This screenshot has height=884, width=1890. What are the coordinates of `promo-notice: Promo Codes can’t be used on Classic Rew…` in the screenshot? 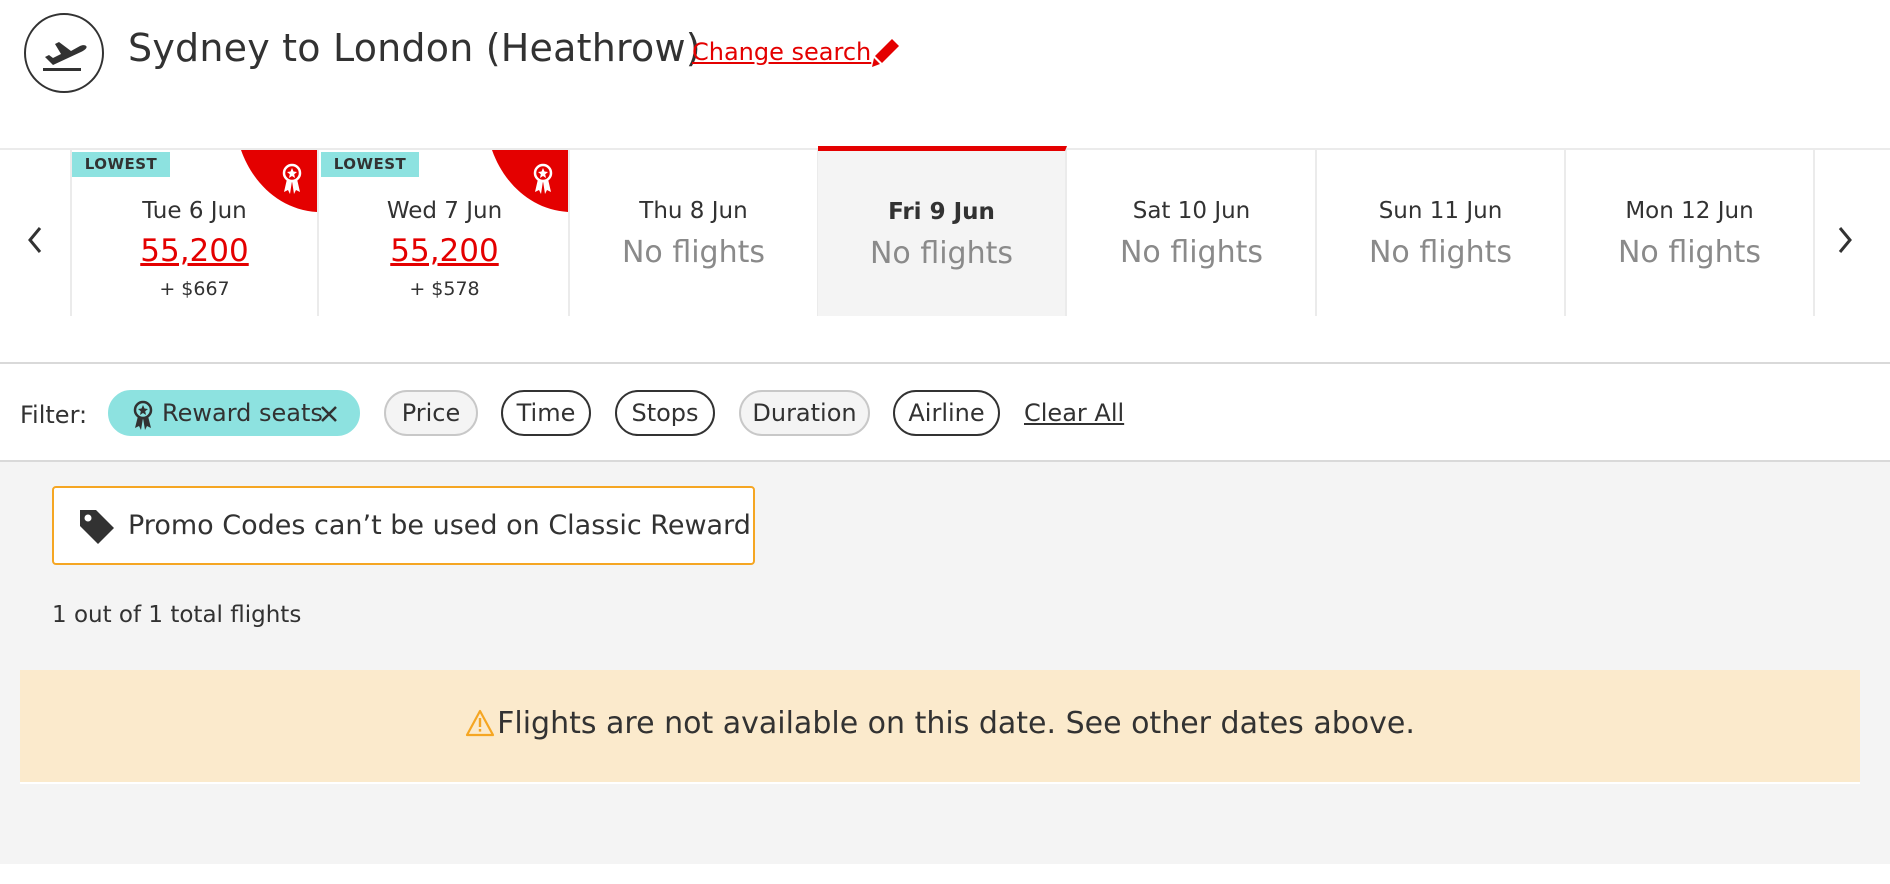 It's located at (403, 525).